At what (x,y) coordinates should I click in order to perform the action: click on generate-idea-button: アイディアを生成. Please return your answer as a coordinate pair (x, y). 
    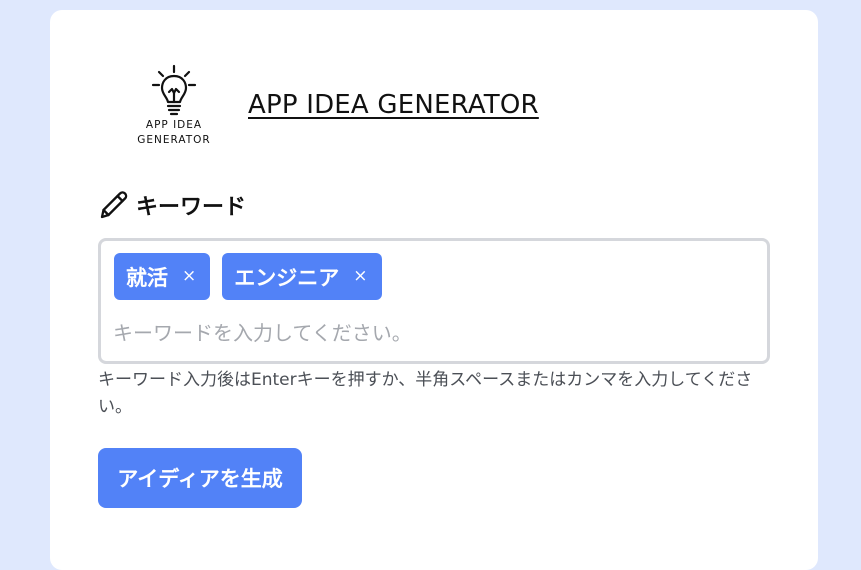
    Looking at the image, I should click on (200, 478).